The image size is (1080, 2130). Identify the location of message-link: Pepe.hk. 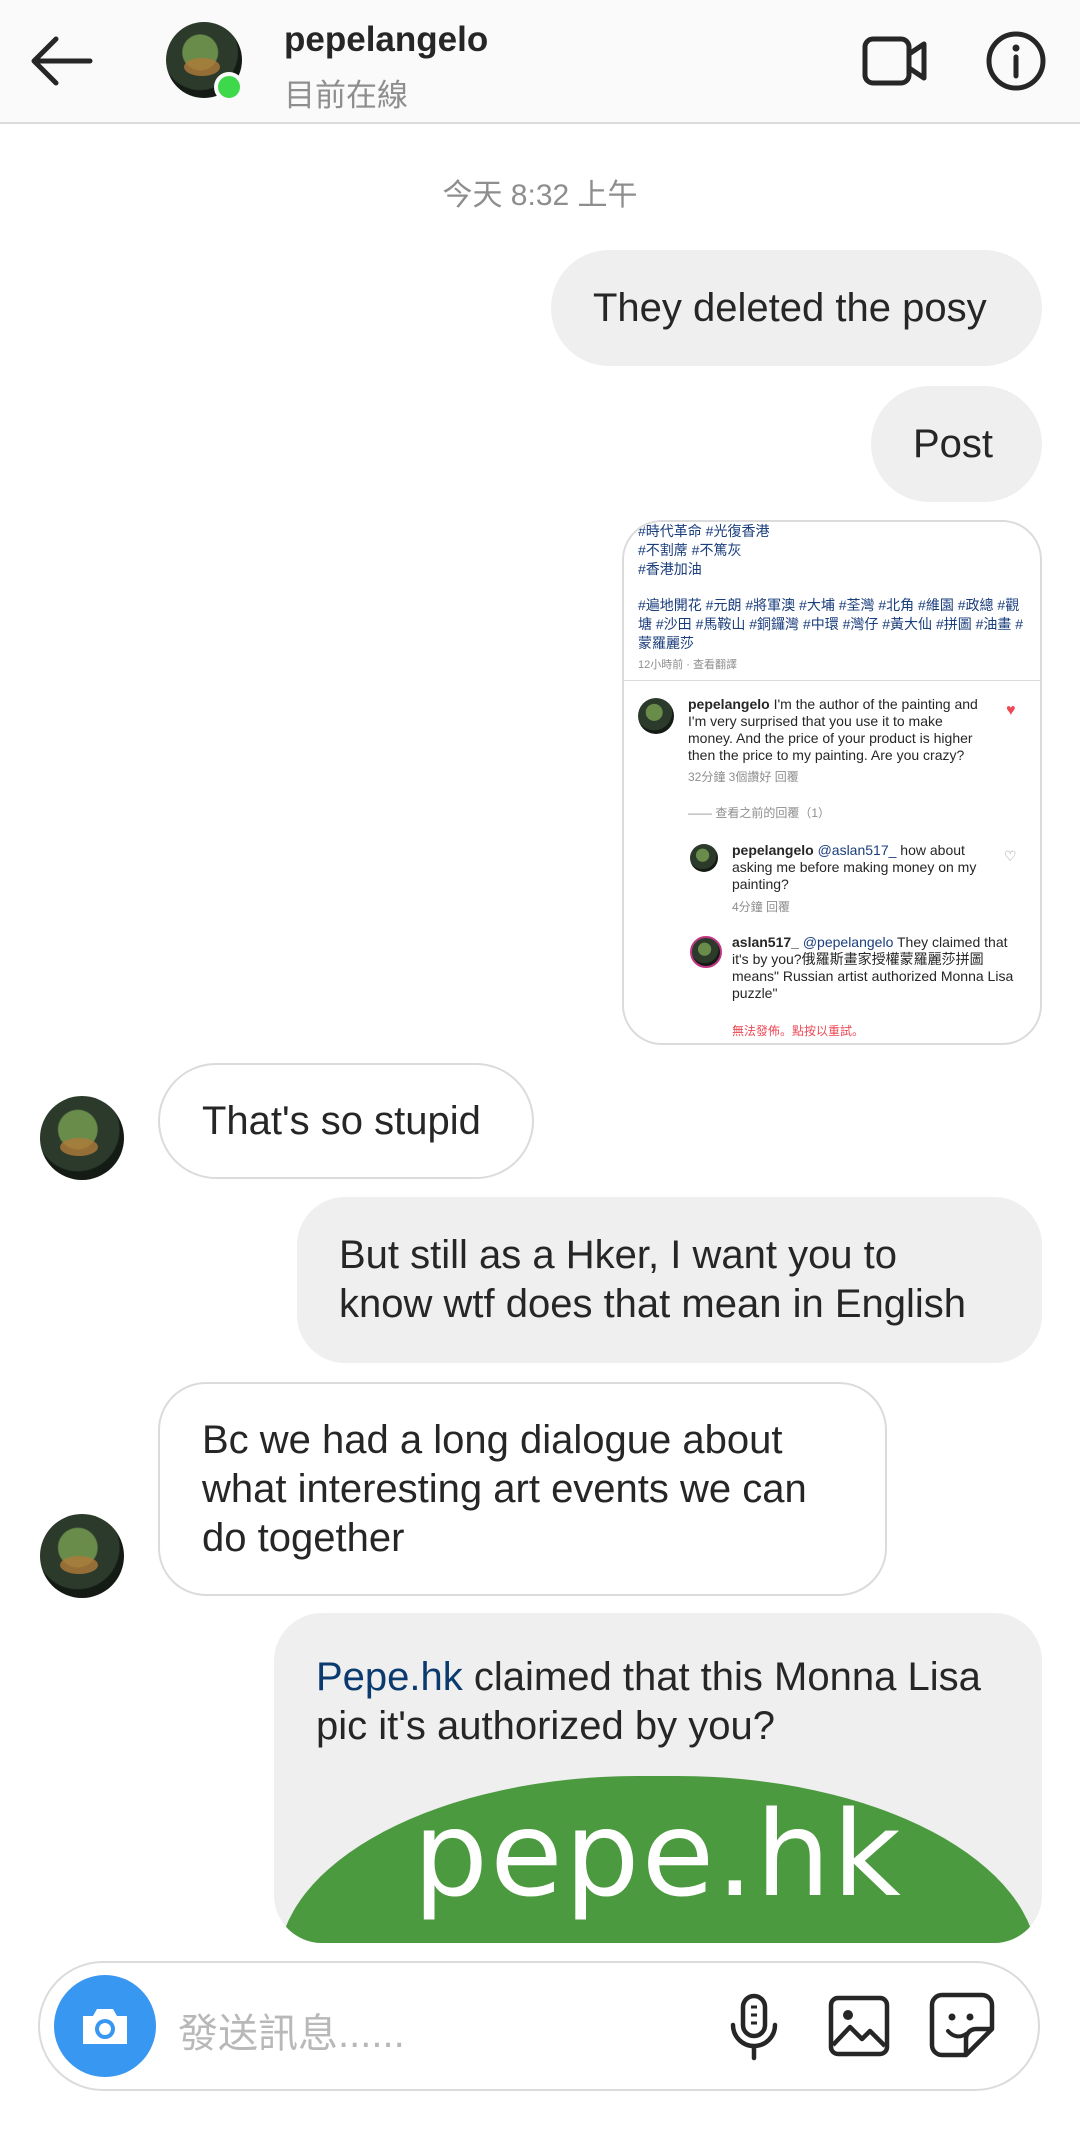
(389, 1677).